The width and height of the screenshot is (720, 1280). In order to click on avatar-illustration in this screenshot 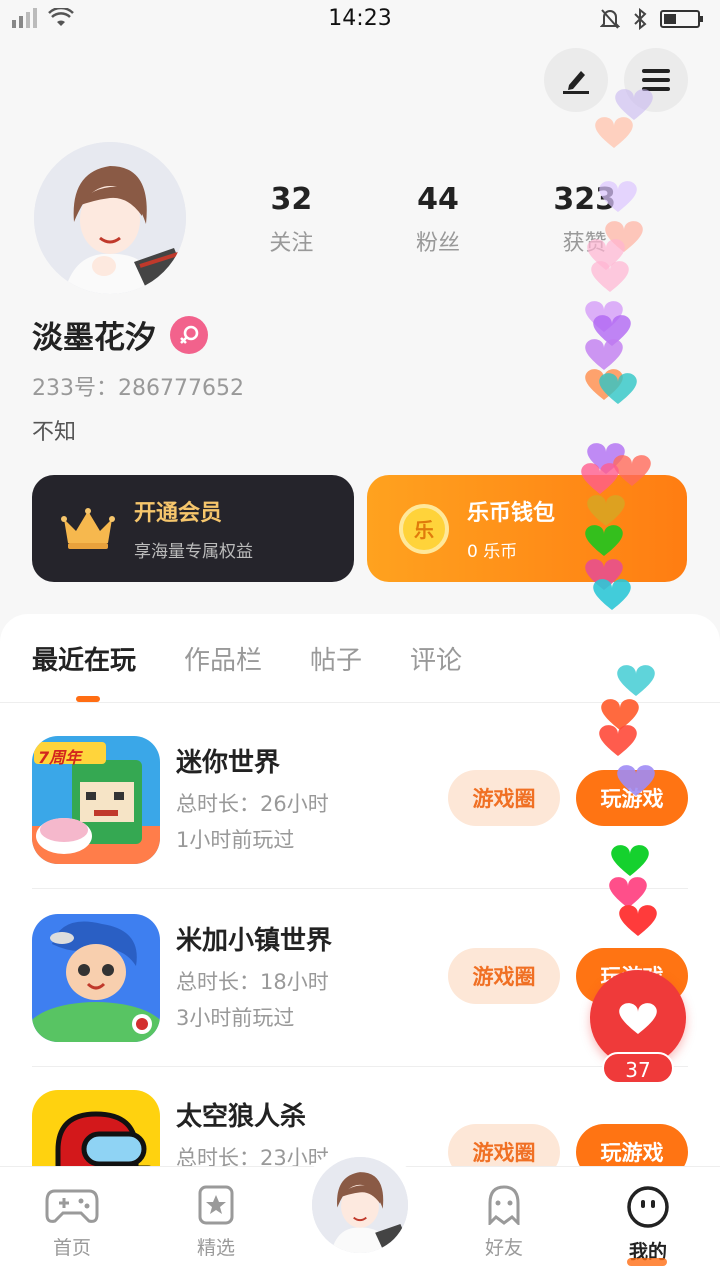, I will do `click(110, 218)`.